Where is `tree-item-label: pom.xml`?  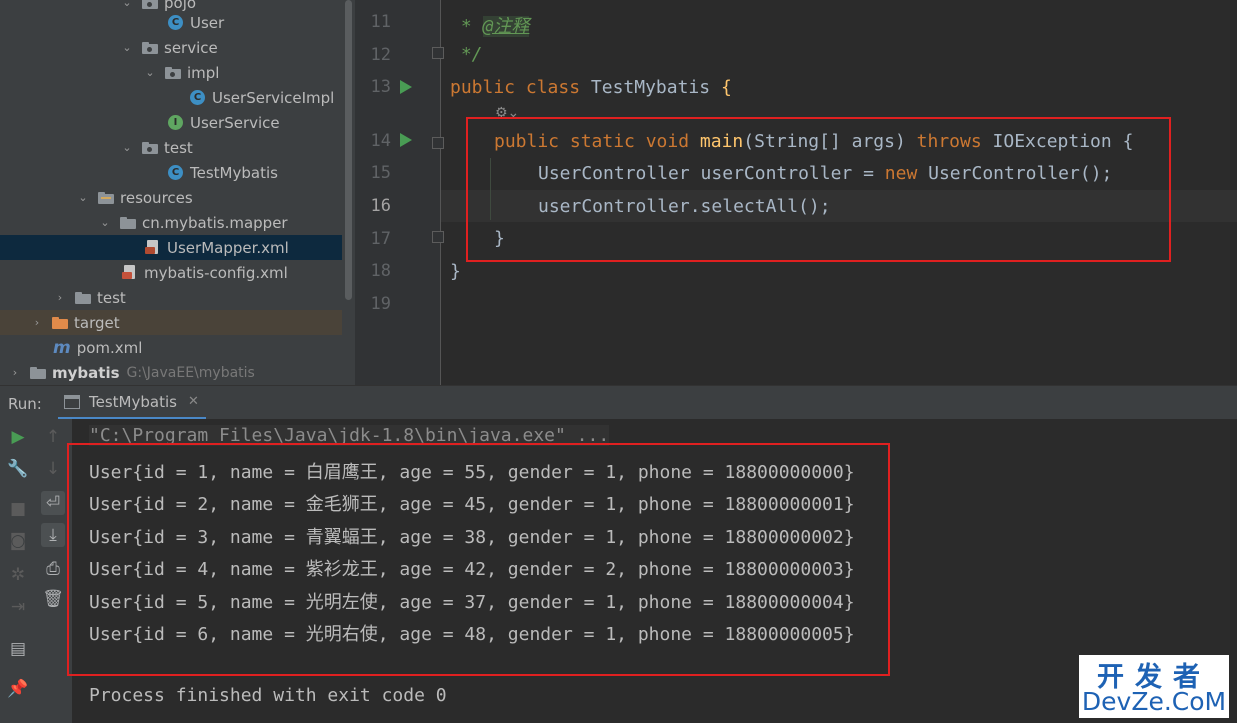 tree-item-label: pom.xml is located at coordinates (109, 347).